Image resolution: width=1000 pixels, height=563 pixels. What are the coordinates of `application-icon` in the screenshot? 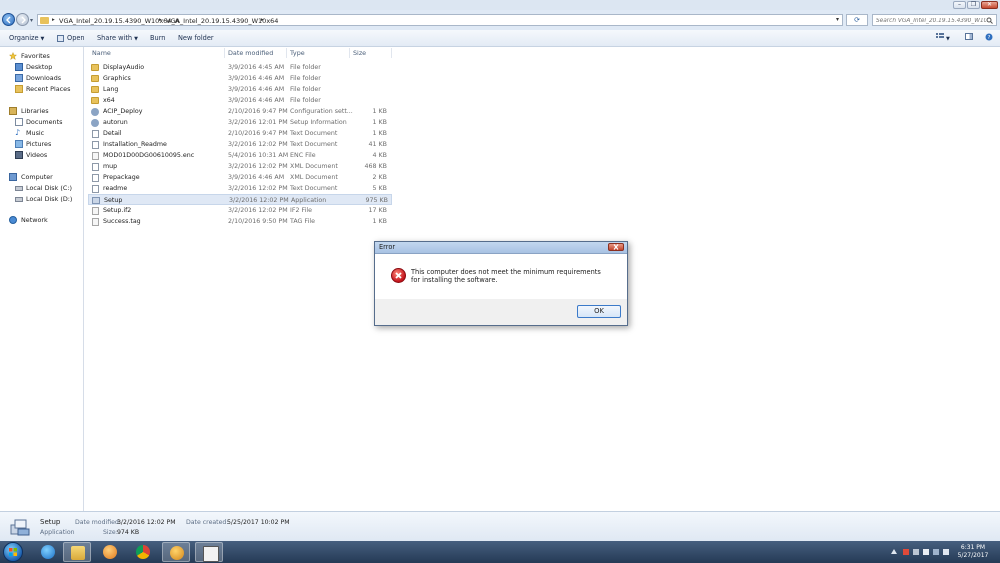 It's located at (96, 200).